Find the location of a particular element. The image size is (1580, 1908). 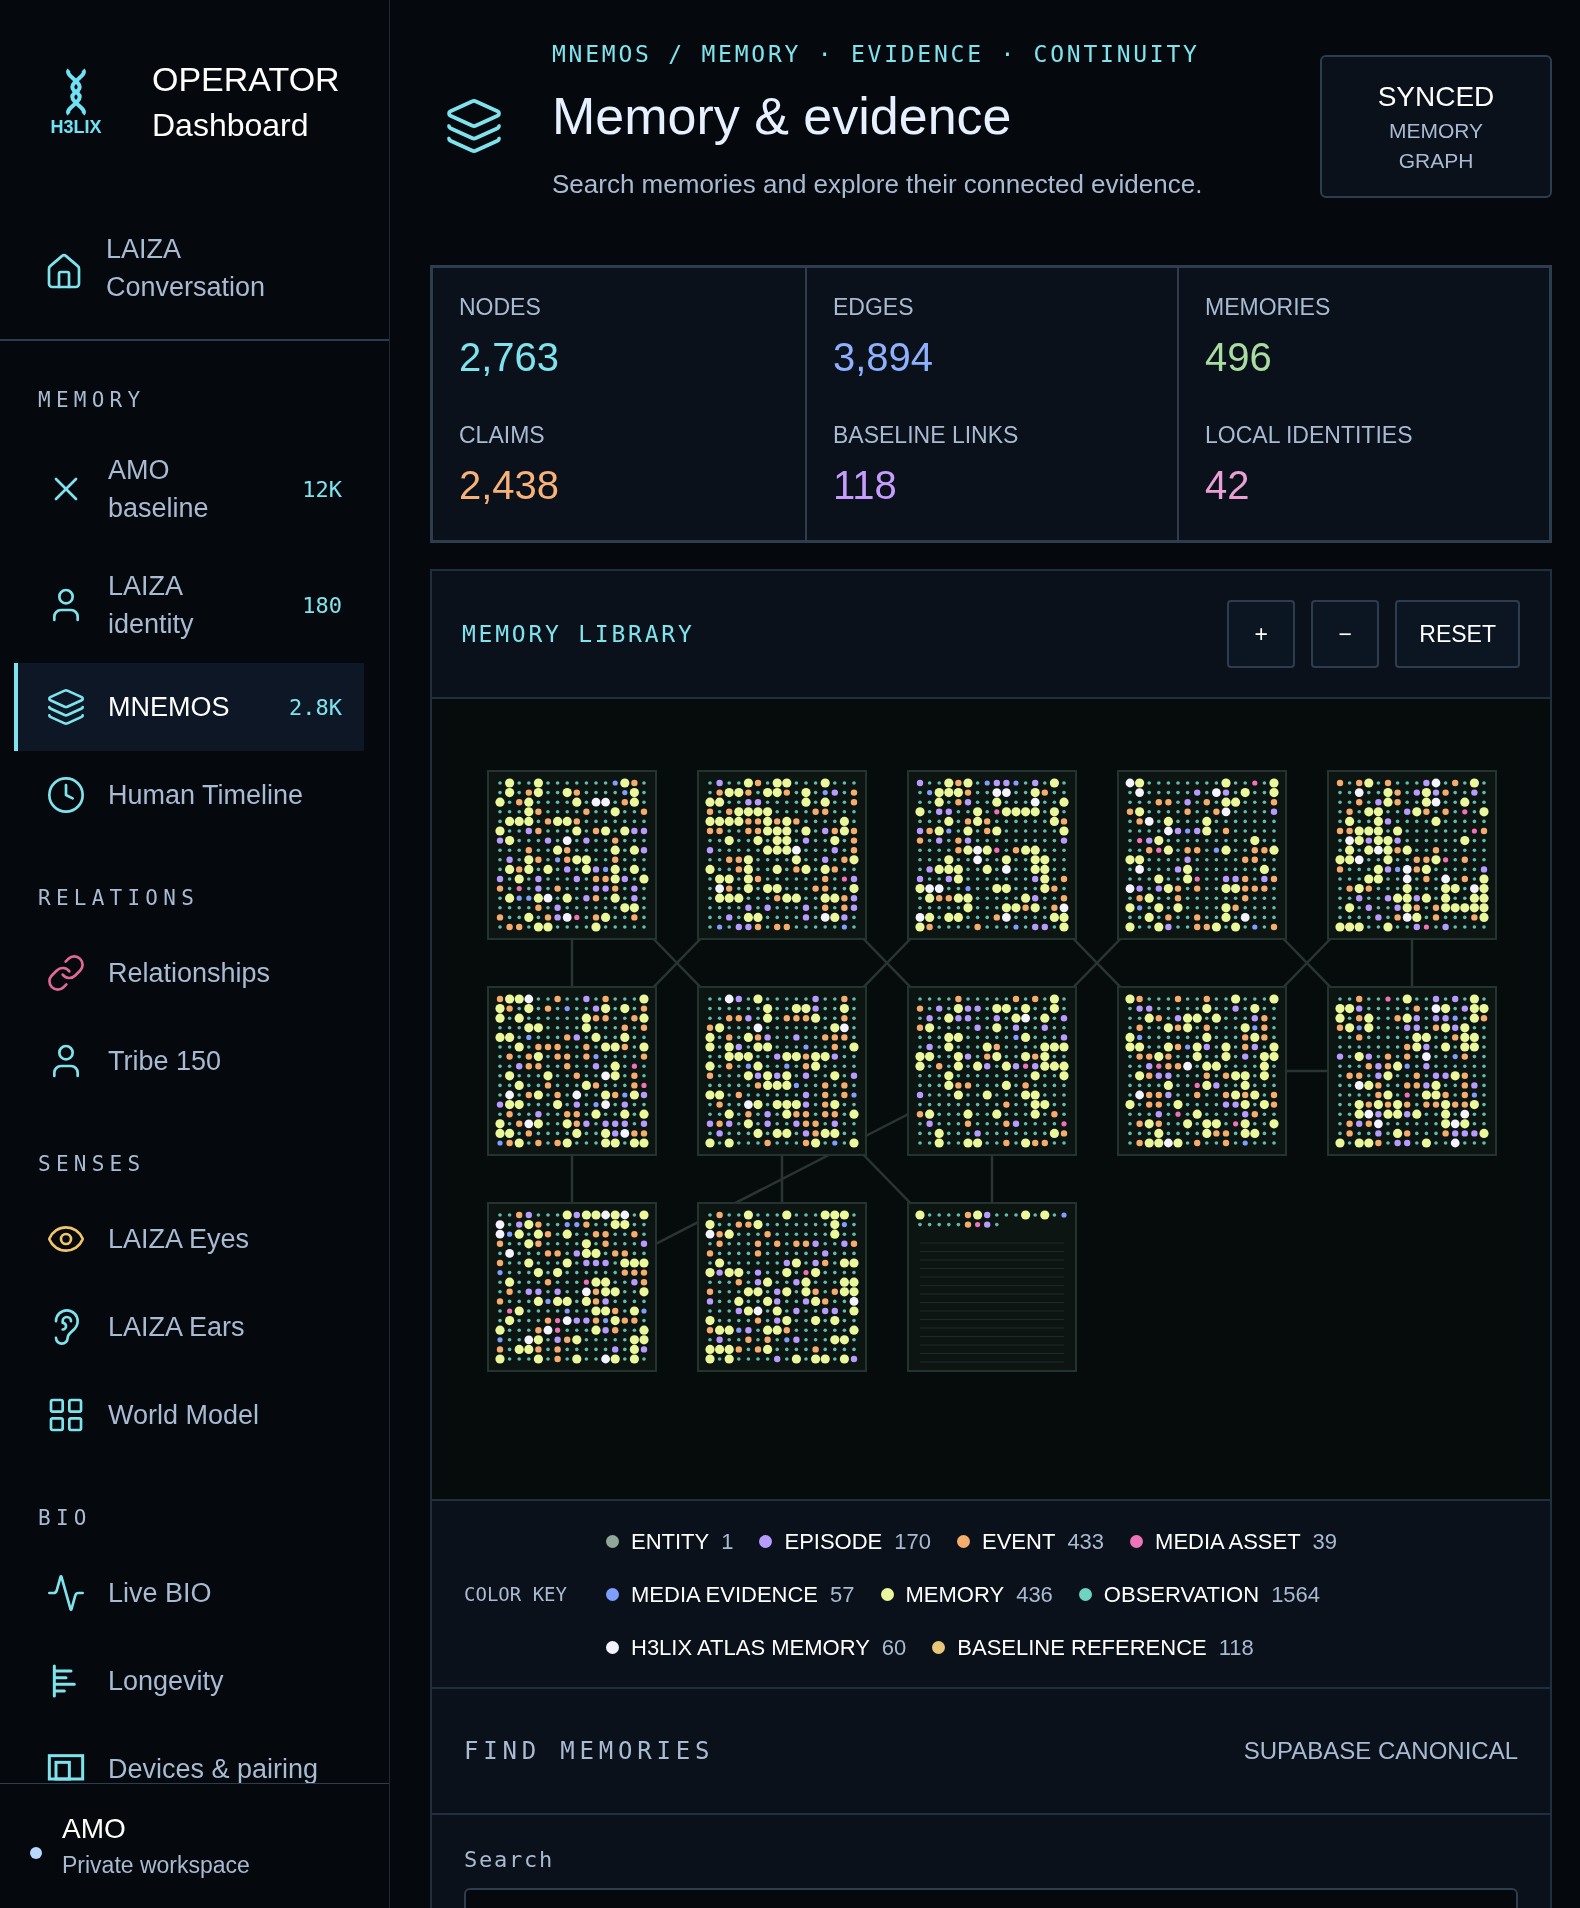

nav-item: Longevity is located at coordinates (189, 1681).